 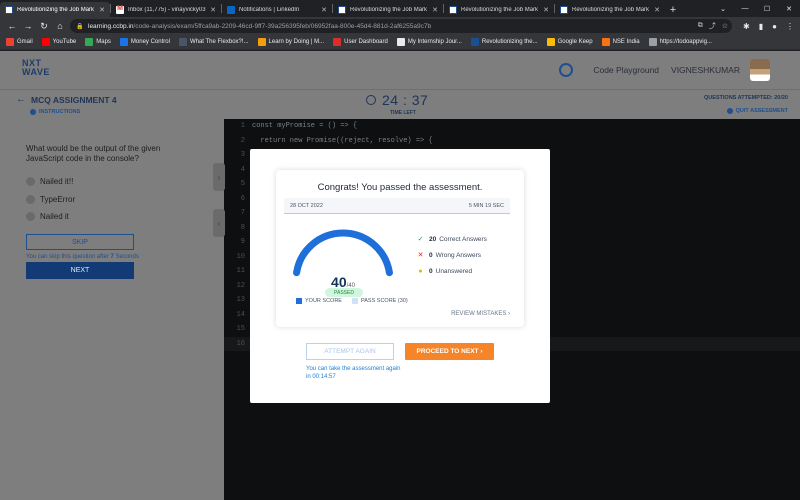 I want to click on clock-icon, so click(x=371, y=100).